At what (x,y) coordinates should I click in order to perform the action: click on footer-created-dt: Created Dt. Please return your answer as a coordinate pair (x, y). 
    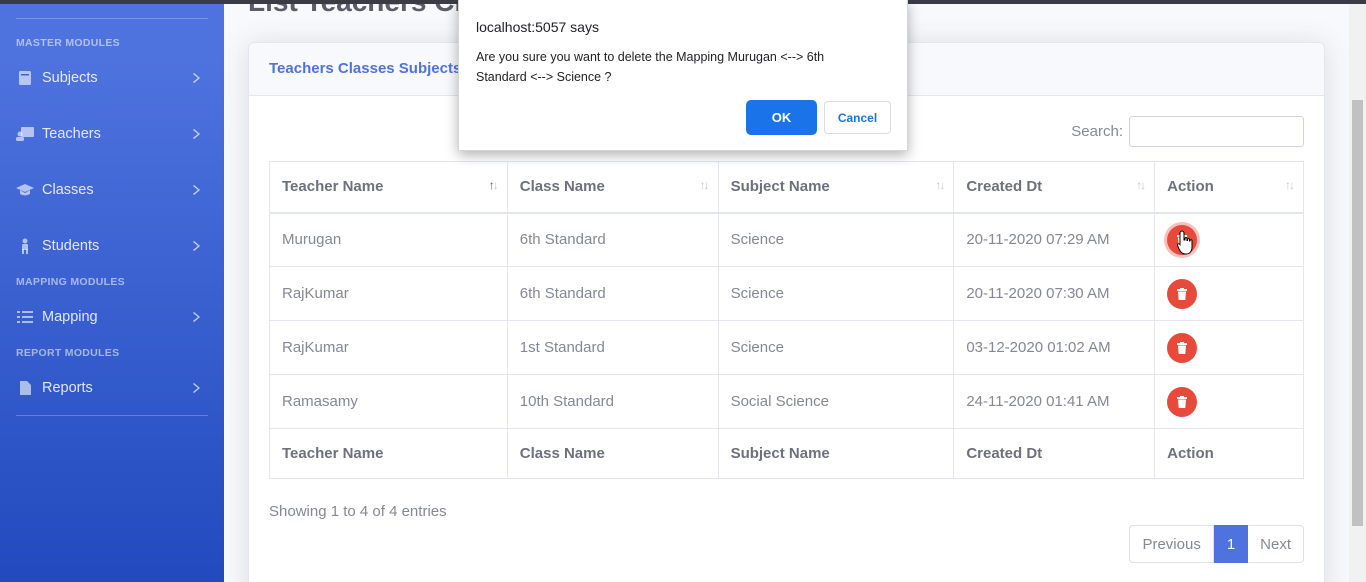
    Looking at the image, I should click on (1054, 453).